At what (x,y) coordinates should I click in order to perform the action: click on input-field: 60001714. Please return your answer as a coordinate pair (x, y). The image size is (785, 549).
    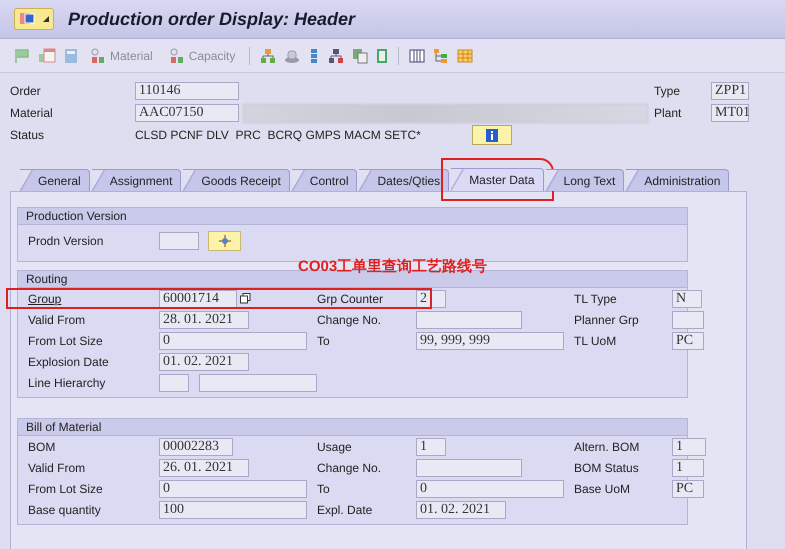
    Looking at the image, I should click on (198, 299).